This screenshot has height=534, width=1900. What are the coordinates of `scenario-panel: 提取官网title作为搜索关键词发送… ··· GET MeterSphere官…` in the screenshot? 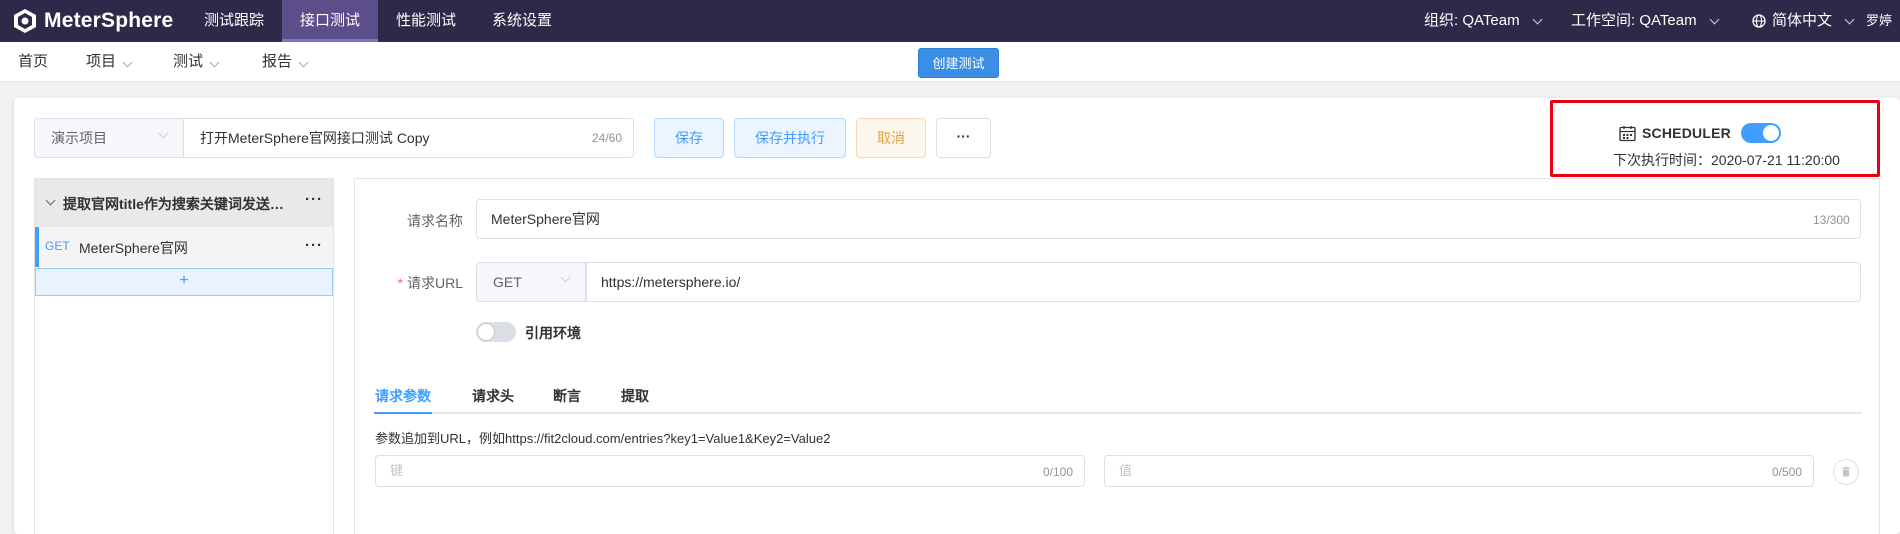 It's located at (184, 356).